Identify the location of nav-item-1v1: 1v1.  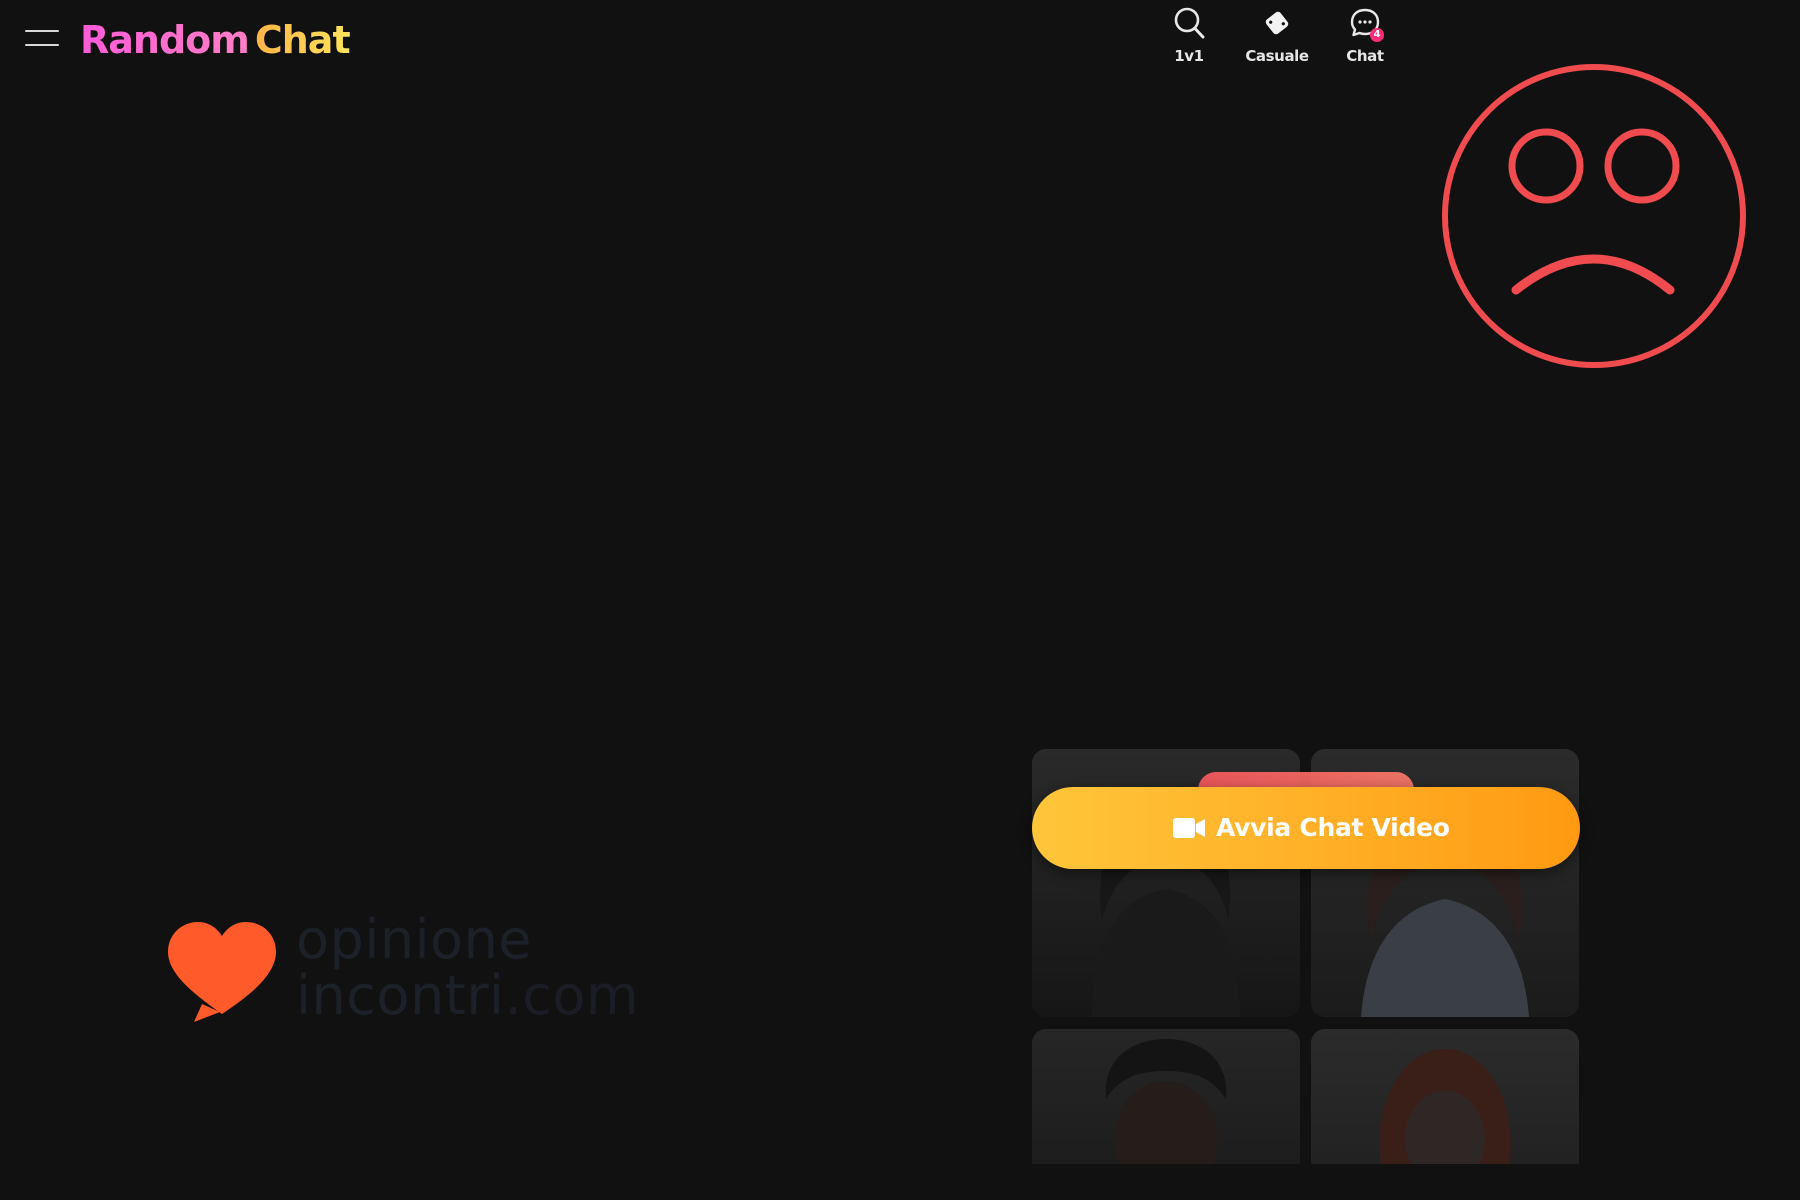
(1189, 37).